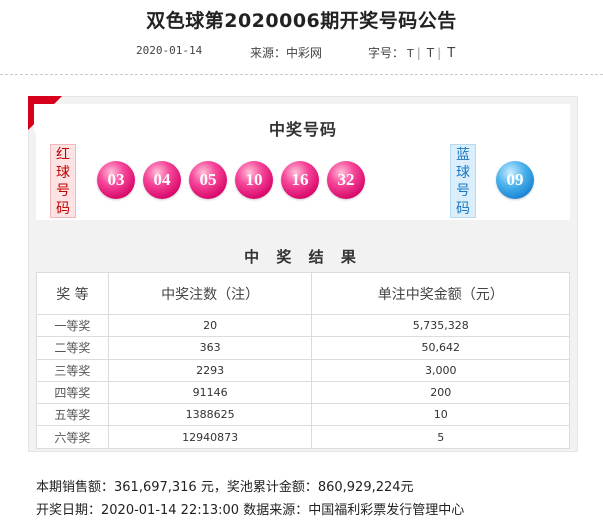 Image resolution: width=603 pixels, height=527 pixels. Describe the element at coordinates (302, 129) in the screenshot. I see `winning-numbers-heading: 中奖号码` at that location.